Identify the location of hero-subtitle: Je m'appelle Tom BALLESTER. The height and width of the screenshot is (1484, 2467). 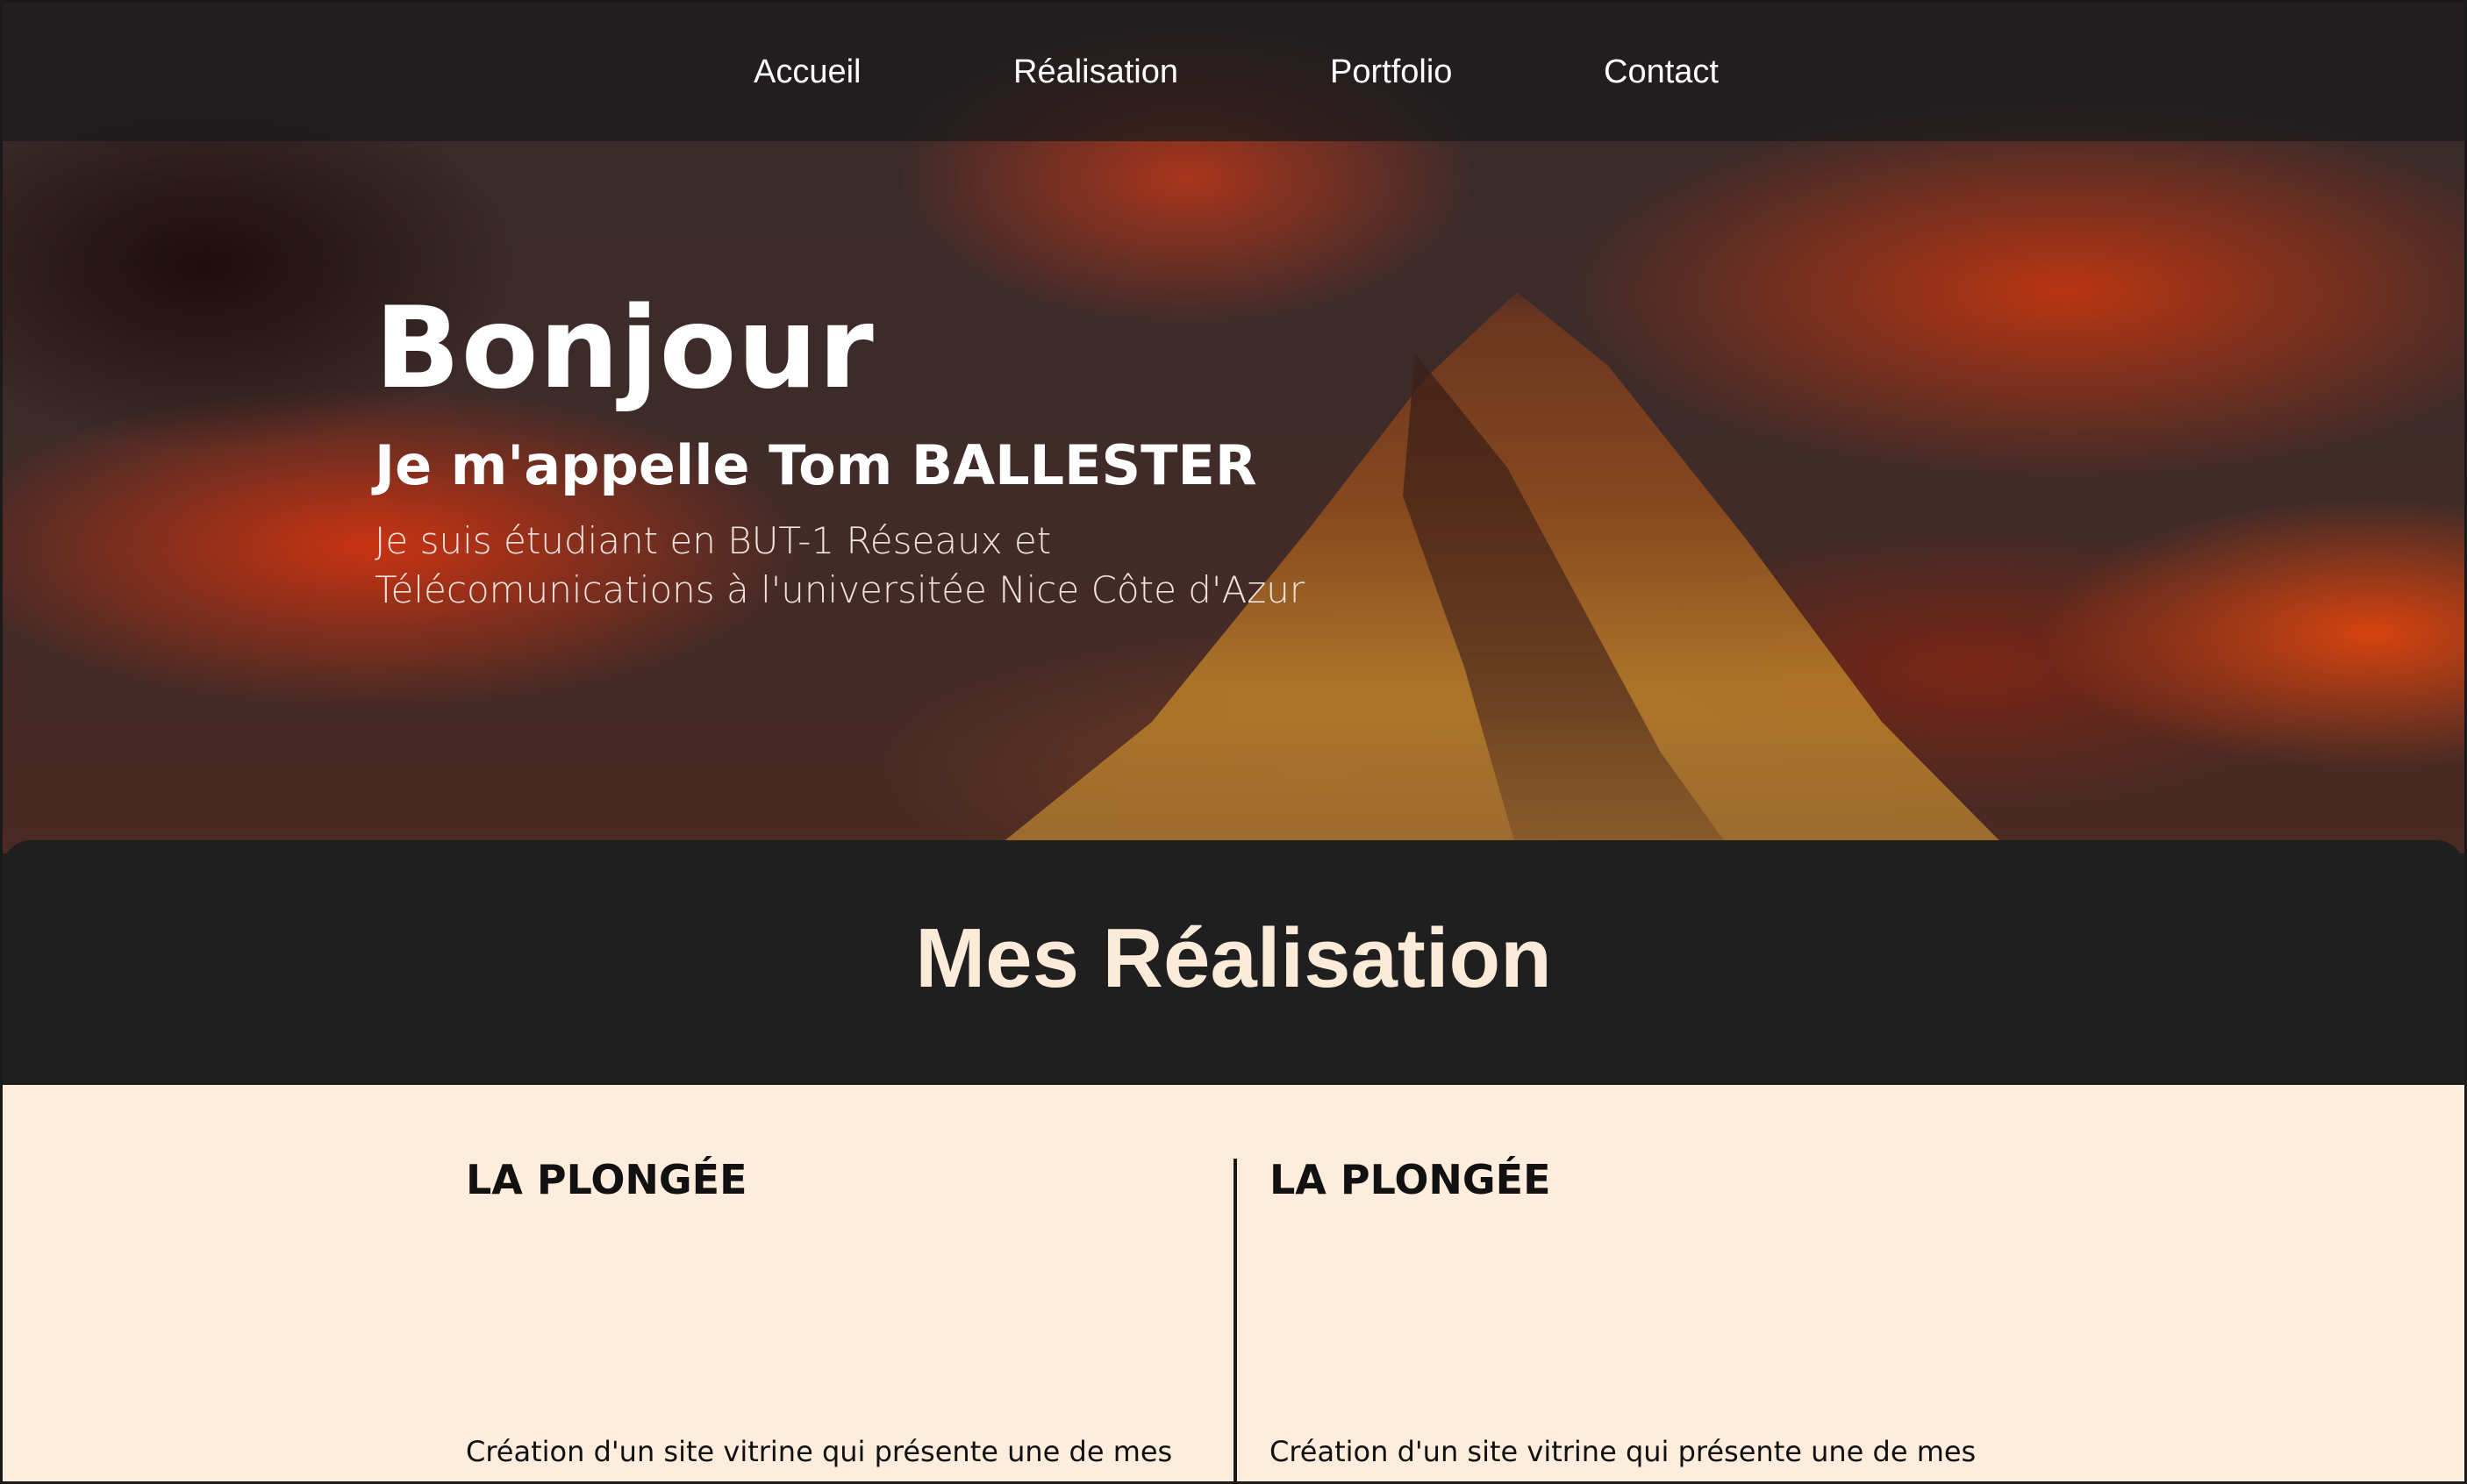
(816, 465).